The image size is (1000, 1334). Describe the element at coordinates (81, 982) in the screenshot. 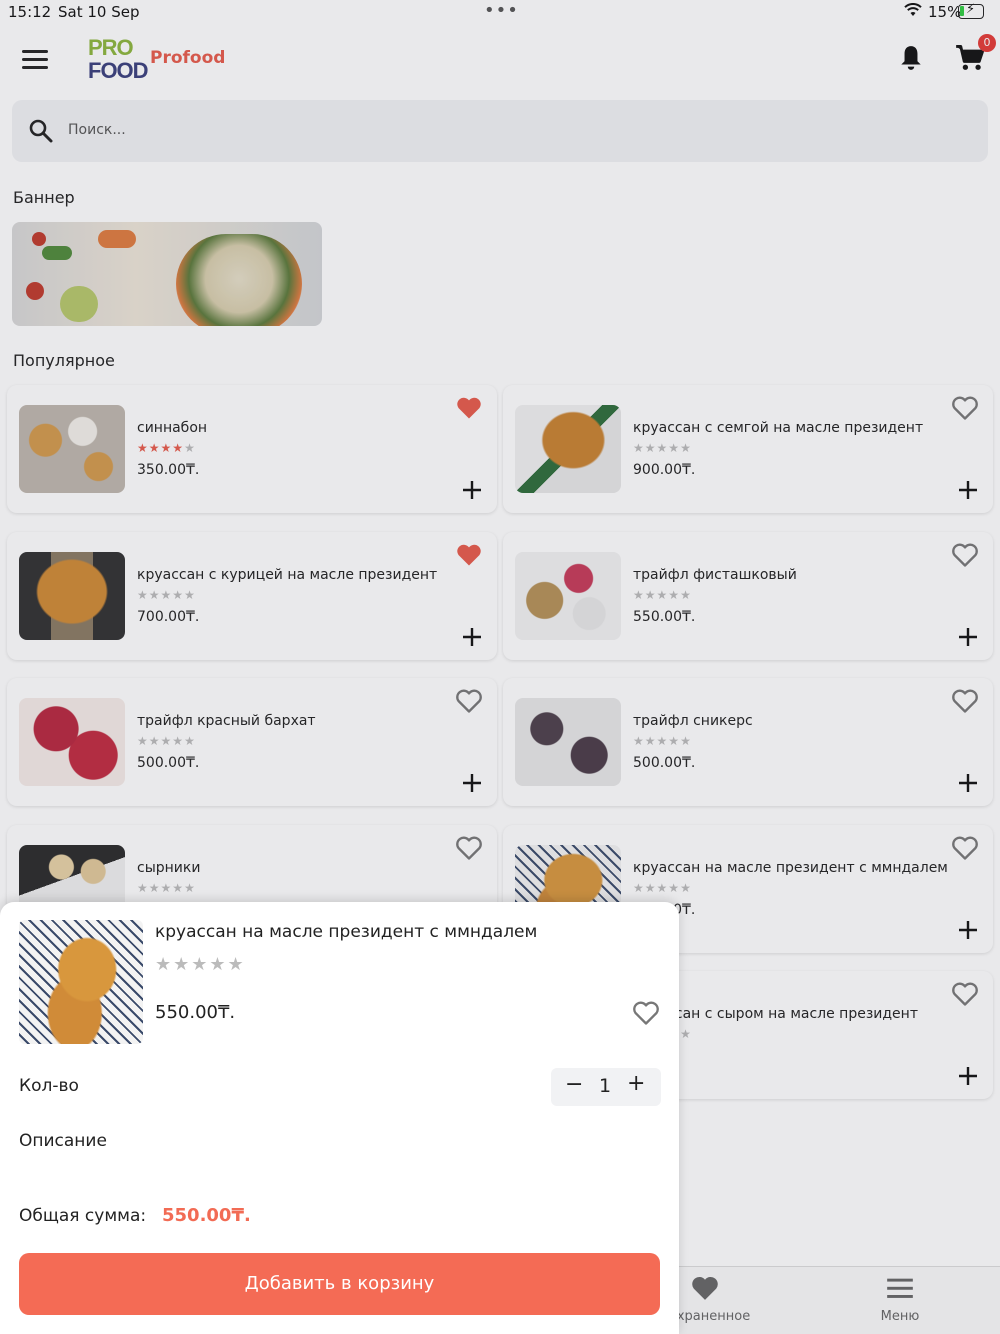

I see `product-image` at that location.